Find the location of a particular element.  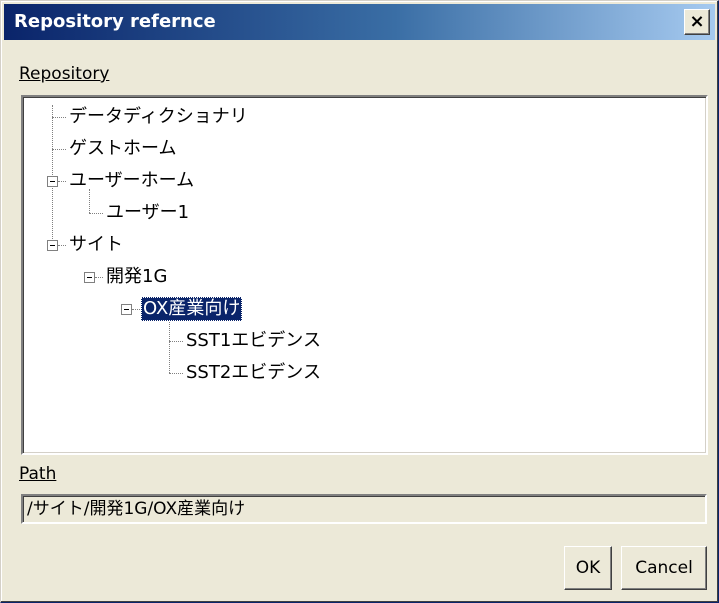

repository-label-text: Repository is located at coordinates (64, 74).